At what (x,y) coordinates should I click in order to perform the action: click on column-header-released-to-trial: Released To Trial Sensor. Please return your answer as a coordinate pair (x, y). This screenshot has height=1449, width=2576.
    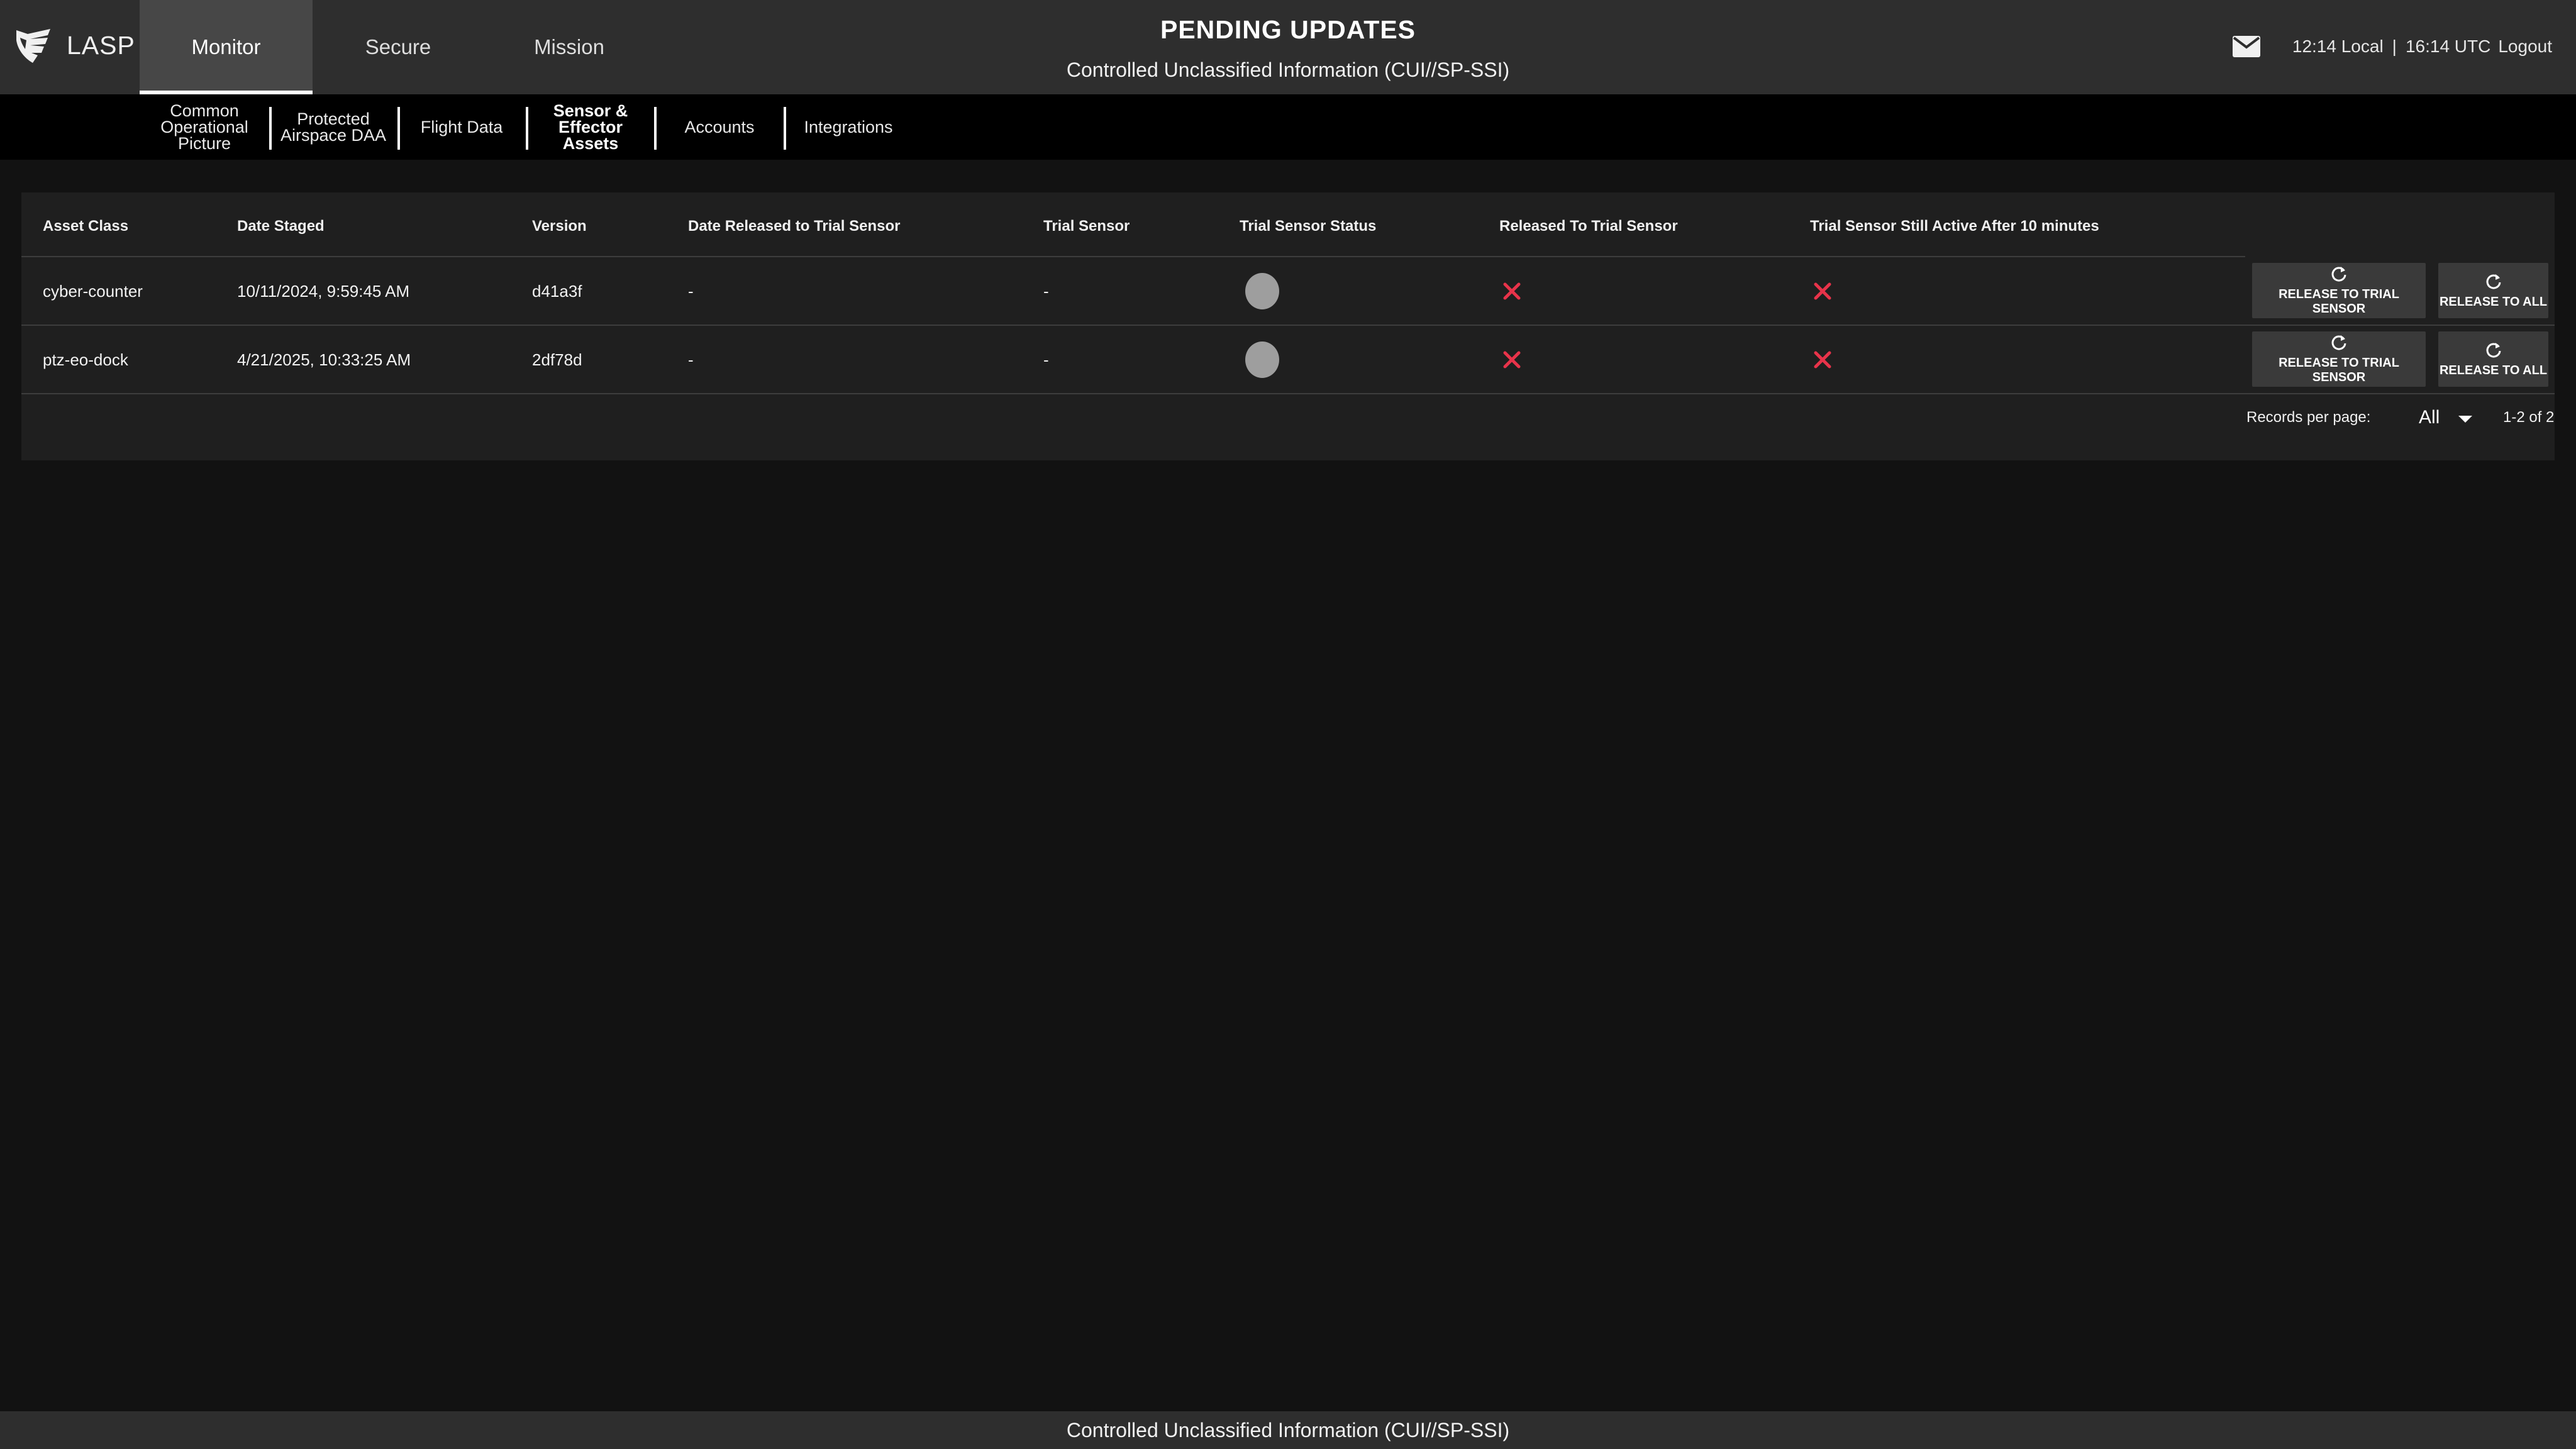
    Looking at the image, I should click on (1588, 226).